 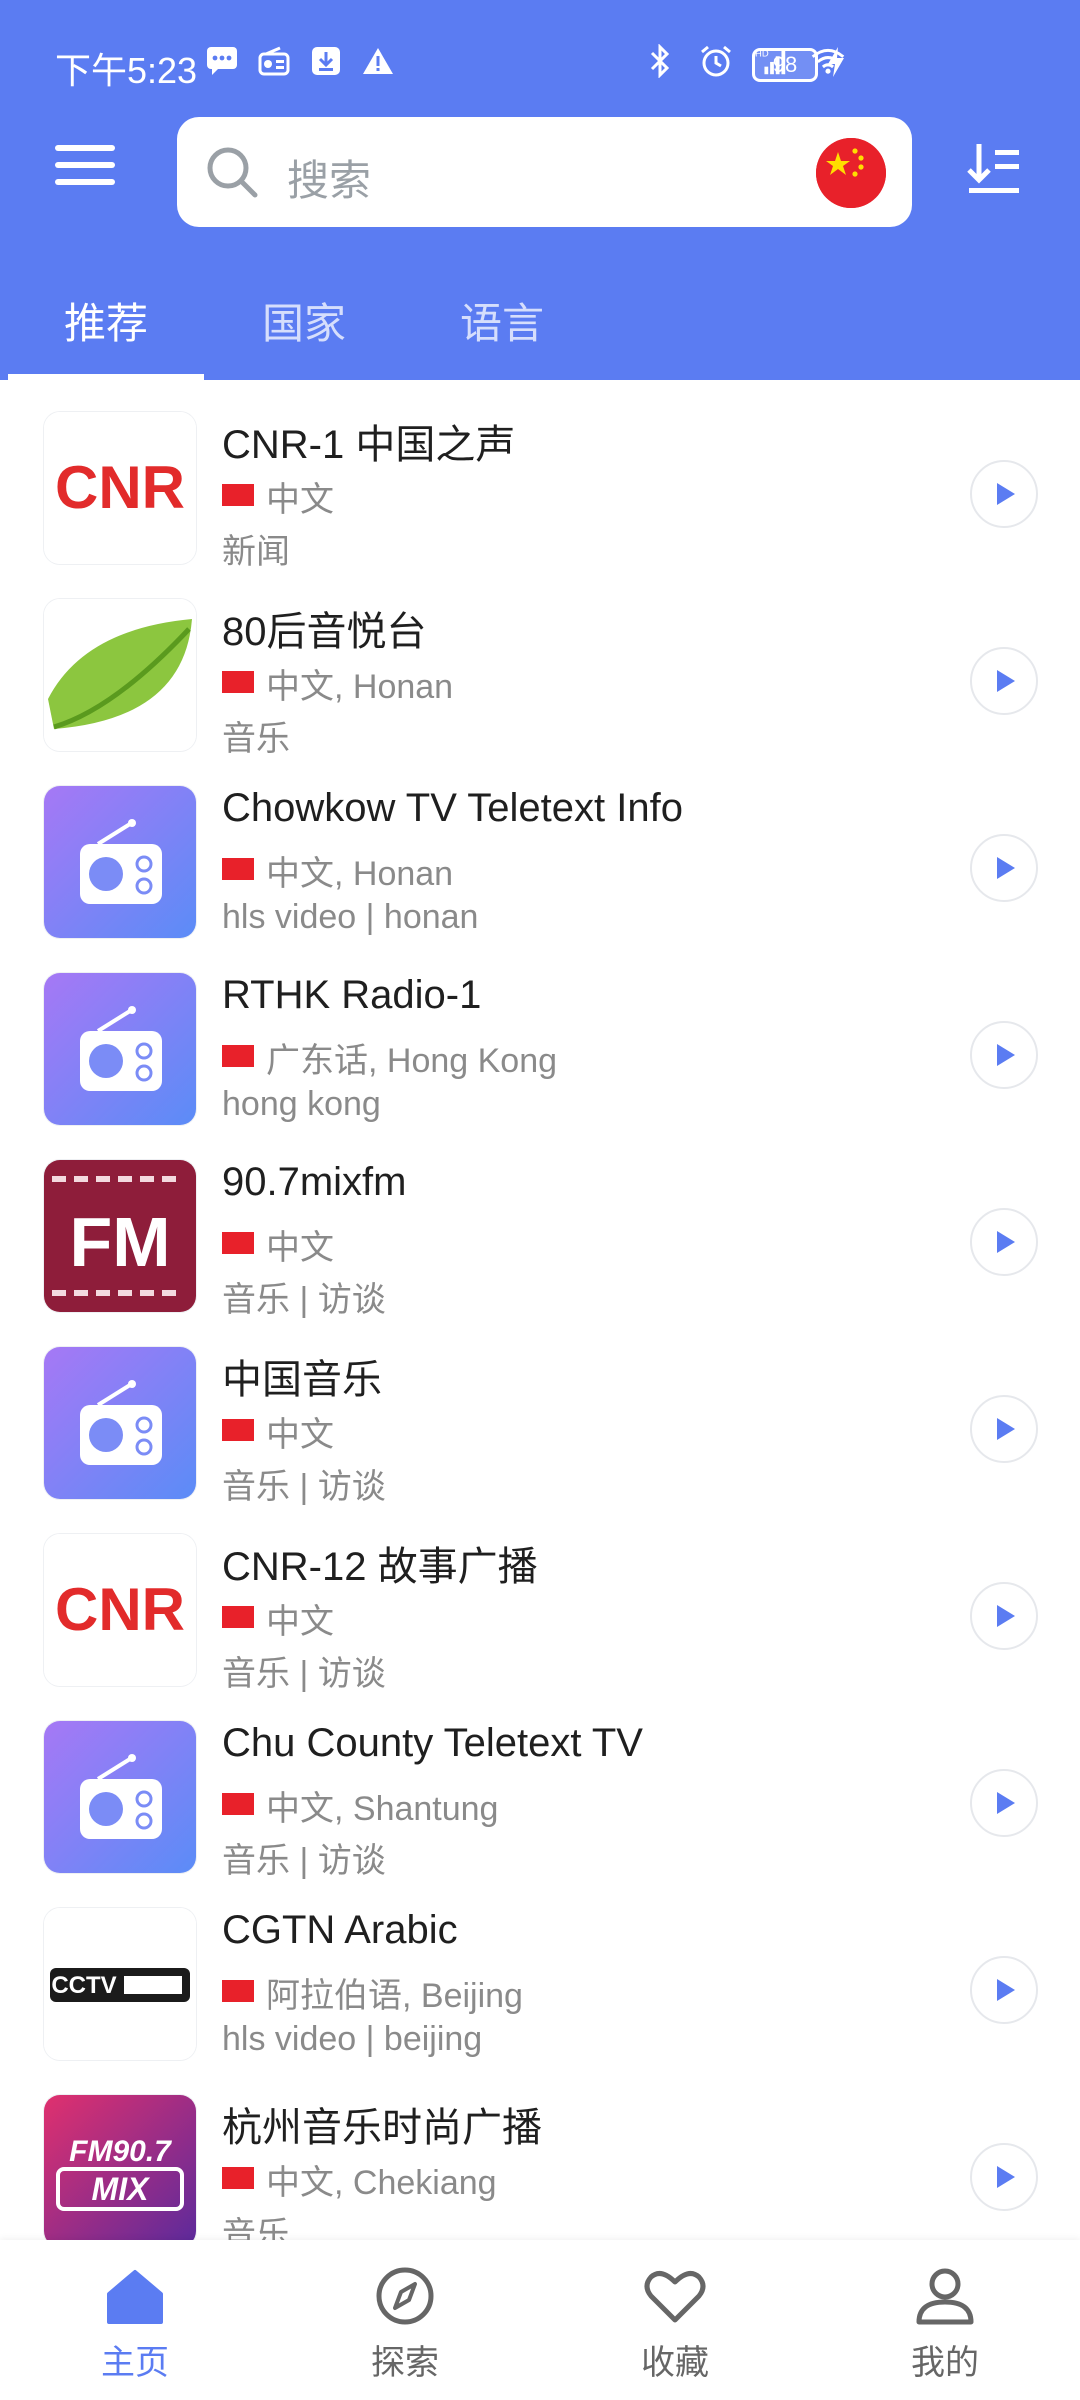 I want to click on station-logo-leaf, so click(x=120, y=675).